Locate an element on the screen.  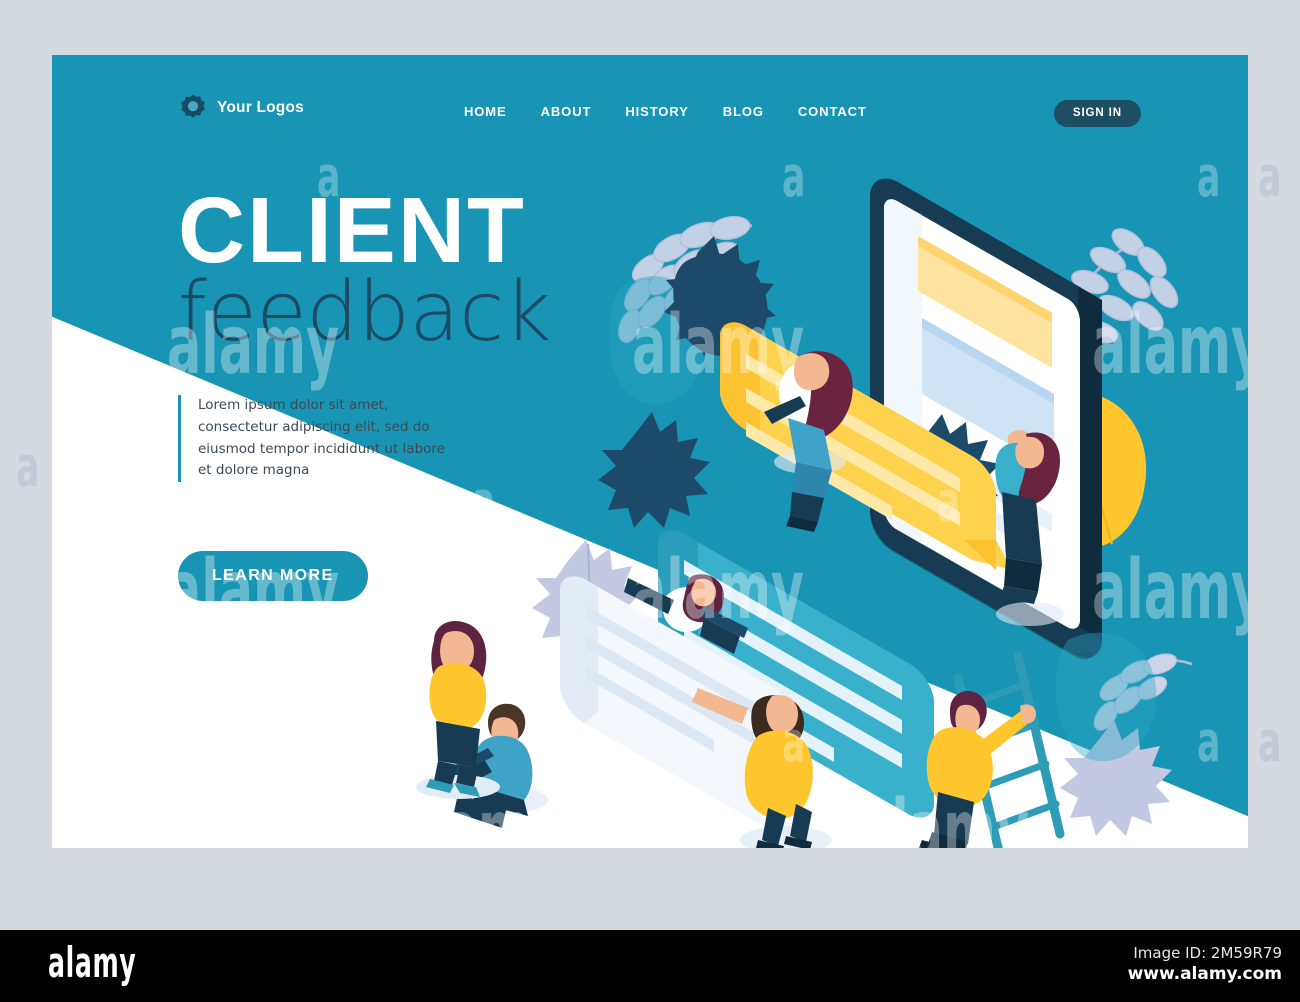
brand: Your Logos is located at coordinates (241, 108).